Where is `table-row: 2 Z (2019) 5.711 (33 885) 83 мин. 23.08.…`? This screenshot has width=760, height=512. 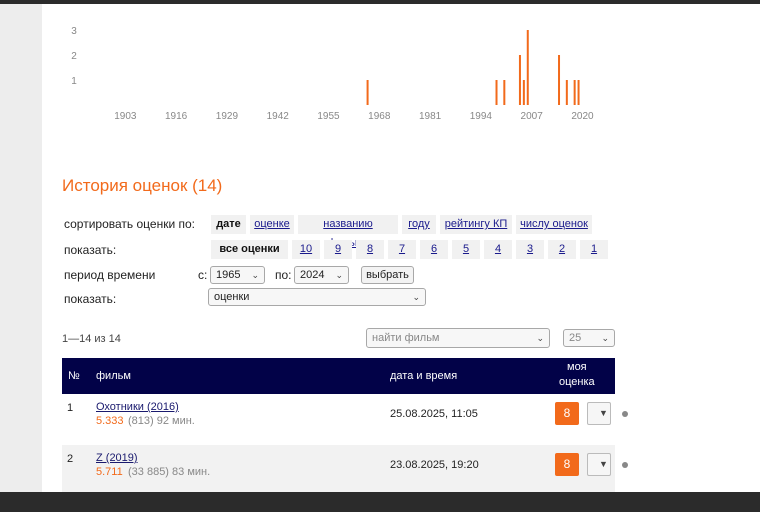 table-row: 2 Z (2019) 5.711 (33 885) 83 мин. 23.08.… is located at coordinates (345, 468).